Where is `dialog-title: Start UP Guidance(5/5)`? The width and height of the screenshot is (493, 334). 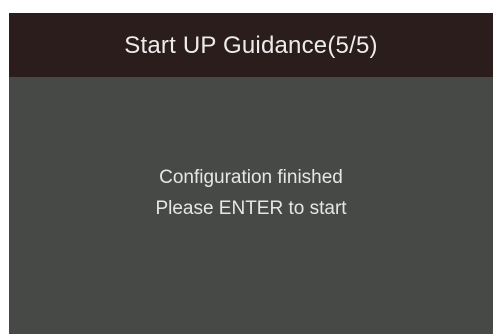 dialog-title: Start UP Guidance(5/5) is located at coordinates (251, 45).